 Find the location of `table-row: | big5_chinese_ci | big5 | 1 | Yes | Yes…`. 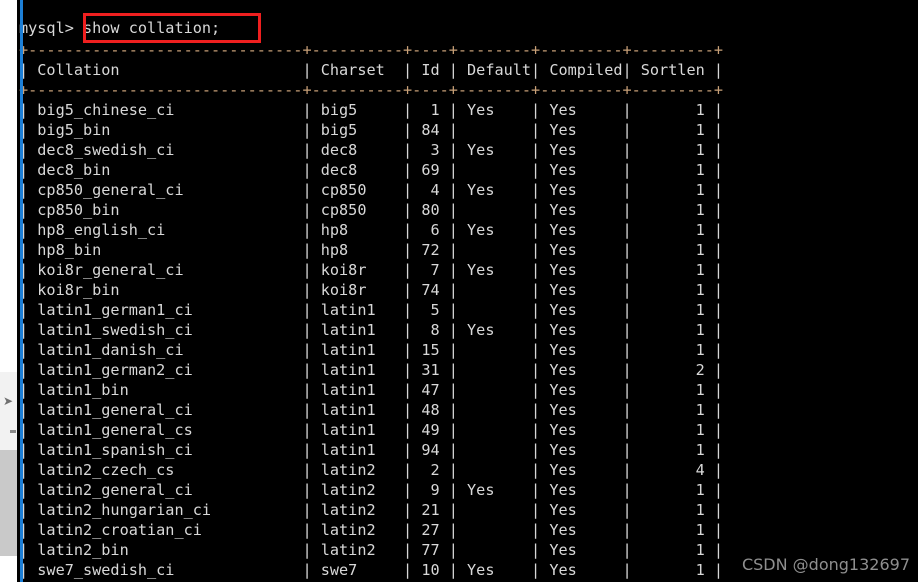

table-row: | big5_chinese_ci | big5 | 1 | Yes | Yes… is located at coordinates (371, 110).